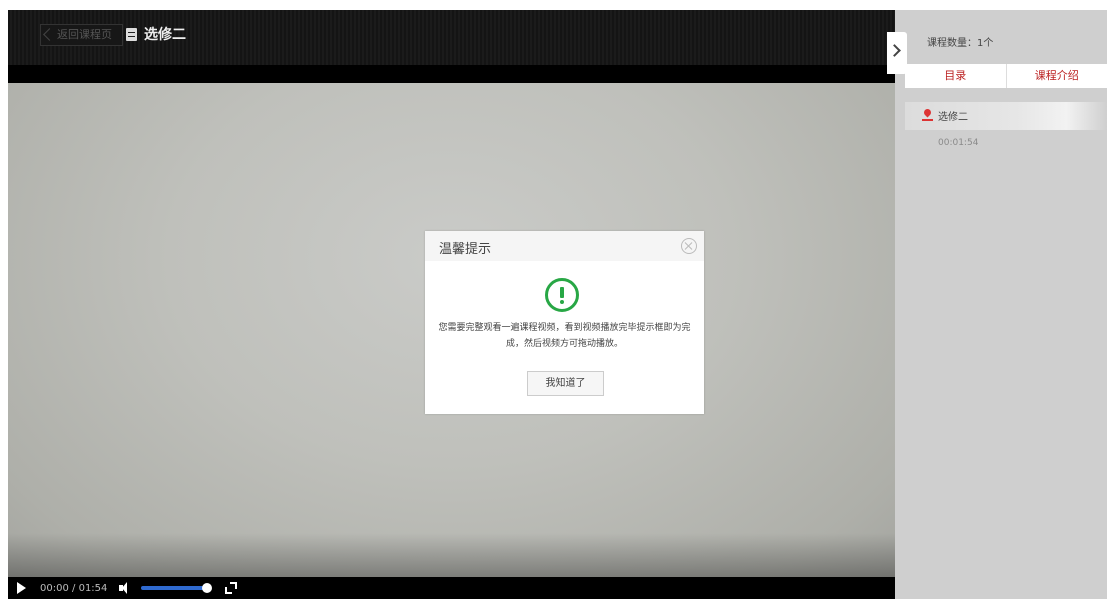 Image resolution: width=1107 pixels, height=599 pixels. I want to click on ok-button: 我知道了, so click(565, 383).